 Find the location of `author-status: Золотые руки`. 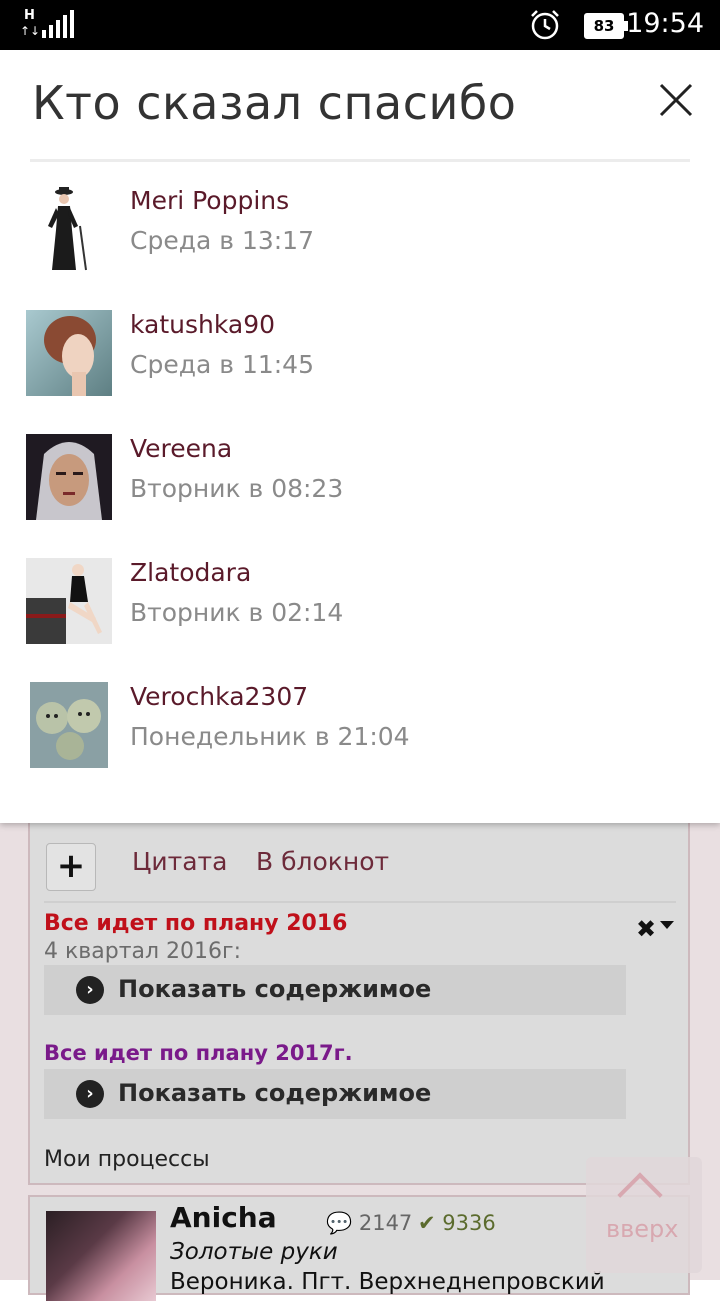

author-status: Золотые руки is located at coordinates (254, 1252).